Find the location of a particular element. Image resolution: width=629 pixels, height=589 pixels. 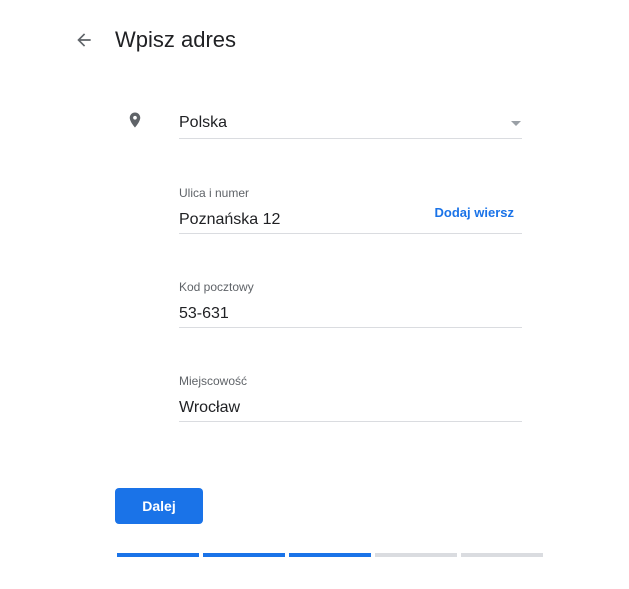

postal-code-input: 53-631 is located at coordinates (350, 314).